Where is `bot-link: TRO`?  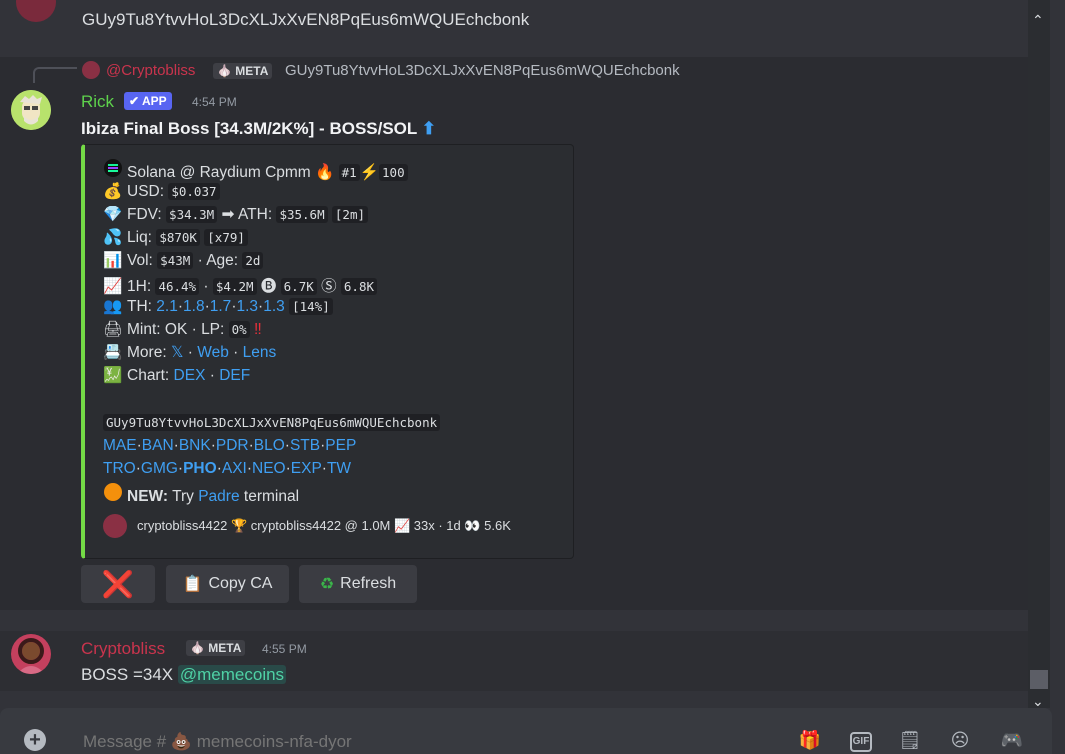
bot-link: TRO is located at coordinates (119, 468).